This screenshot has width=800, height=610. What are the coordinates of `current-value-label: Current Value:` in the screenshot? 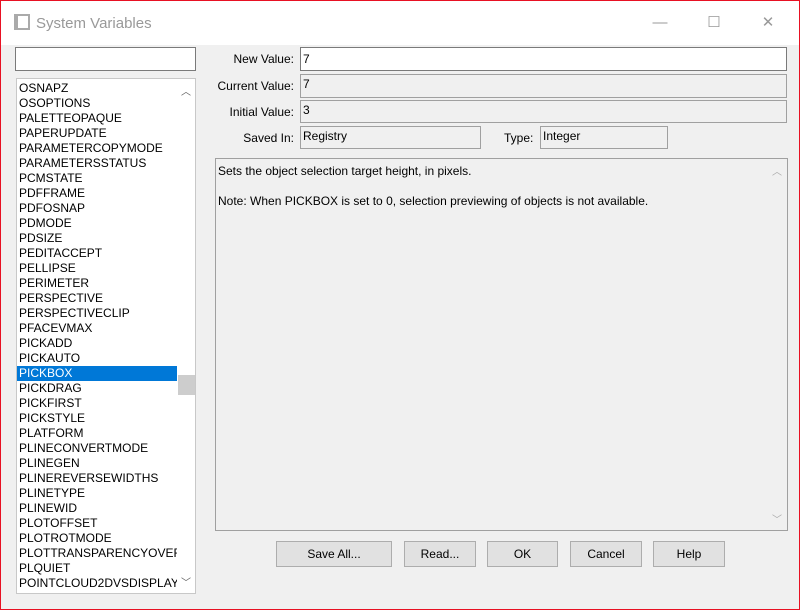 It's located at (255, 86).